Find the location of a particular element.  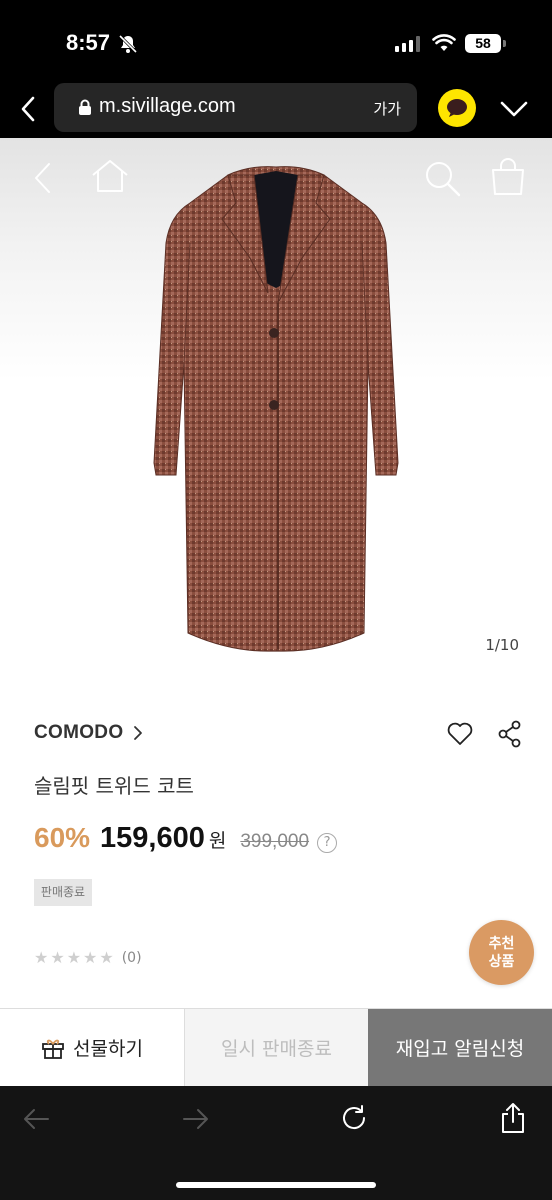

lock-icon is located at coordinates (85, 107).